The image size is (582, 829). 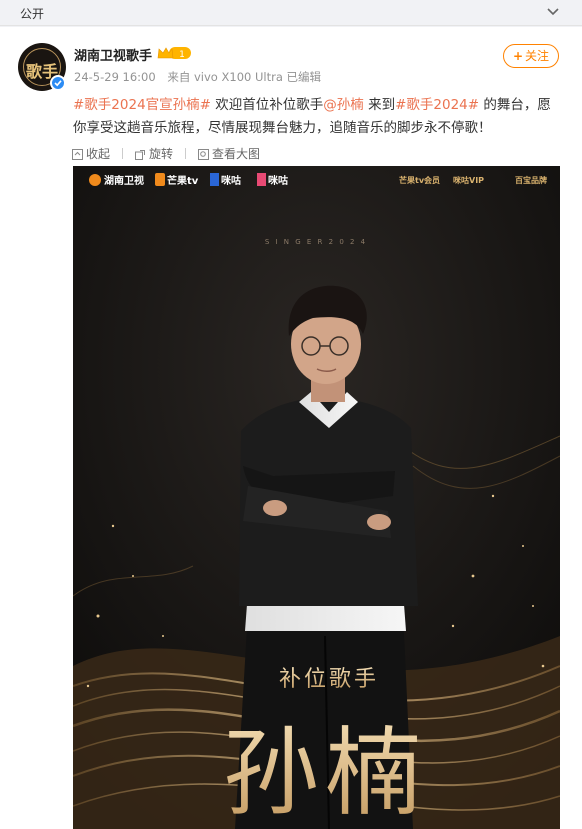 What do you see at coordinates (115, 77) in the screenshot?
I see `post-timestamp: 24-5-29 16:00` at bounding box center [115, 77].